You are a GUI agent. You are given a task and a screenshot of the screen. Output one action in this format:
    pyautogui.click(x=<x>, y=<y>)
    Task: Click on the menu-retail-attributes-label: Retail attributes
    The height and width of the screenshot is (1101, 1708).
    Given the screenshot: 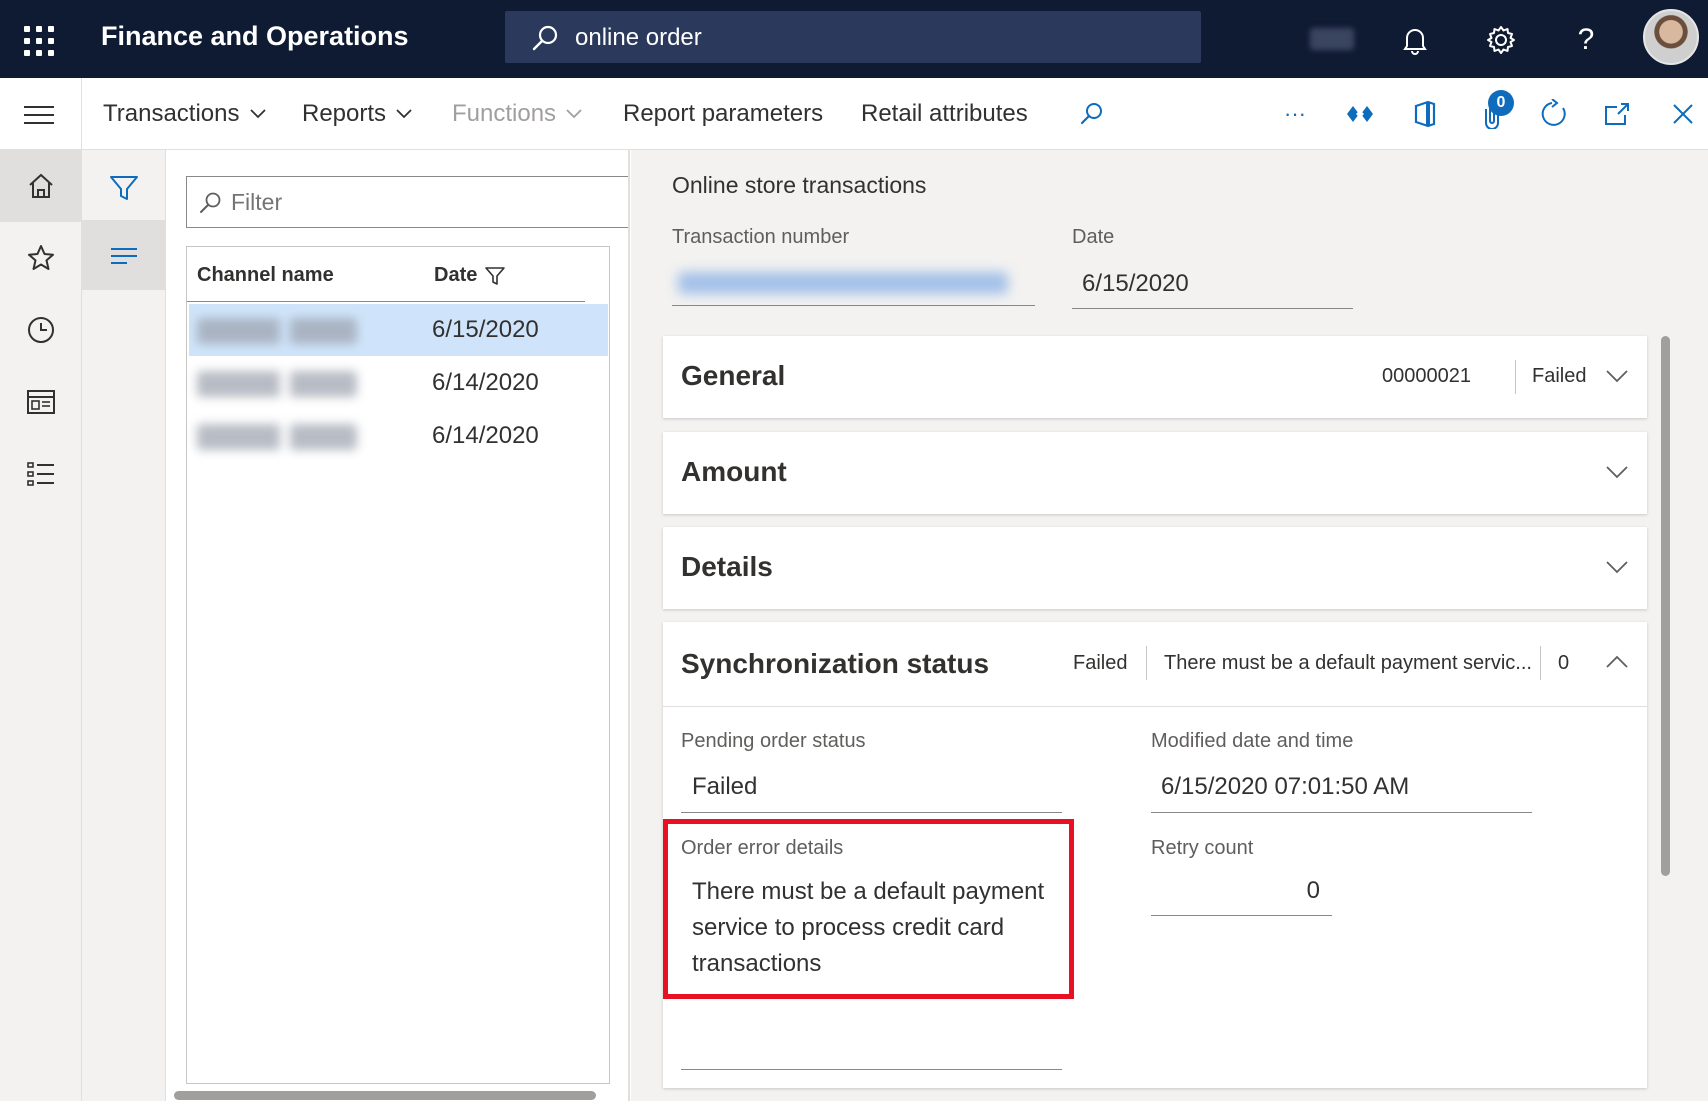 What is the action you would take?
    pyautogui.click(x=944, y=113)
    